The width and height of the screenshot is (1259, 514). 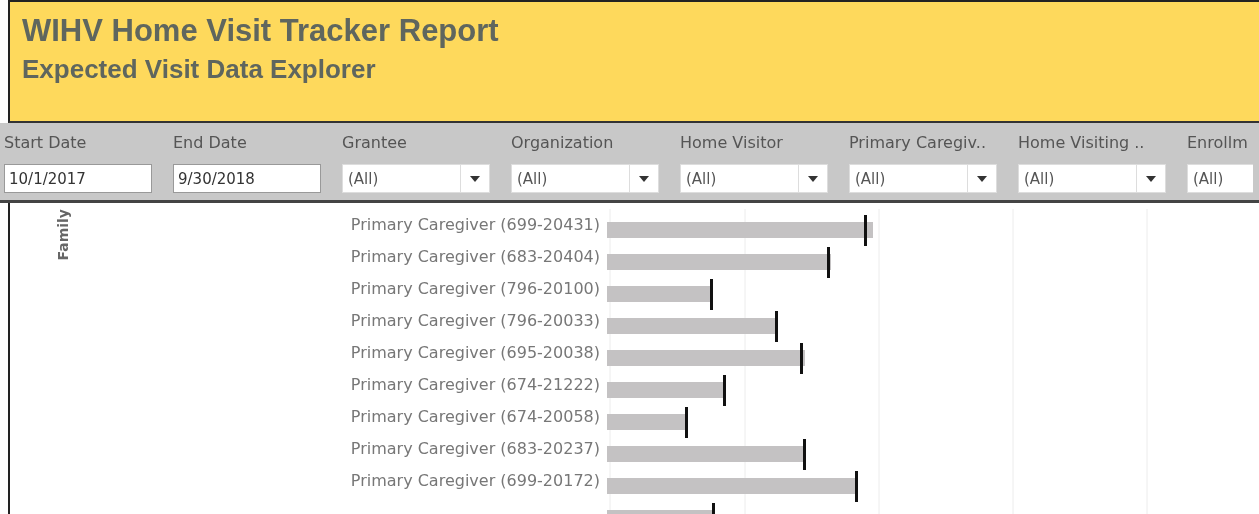 What do you see at coordinates (261, 31) in the screenshot?
I see `report-title: WIHV Home Visit Tracker Report` at bounding box center [261, 31].